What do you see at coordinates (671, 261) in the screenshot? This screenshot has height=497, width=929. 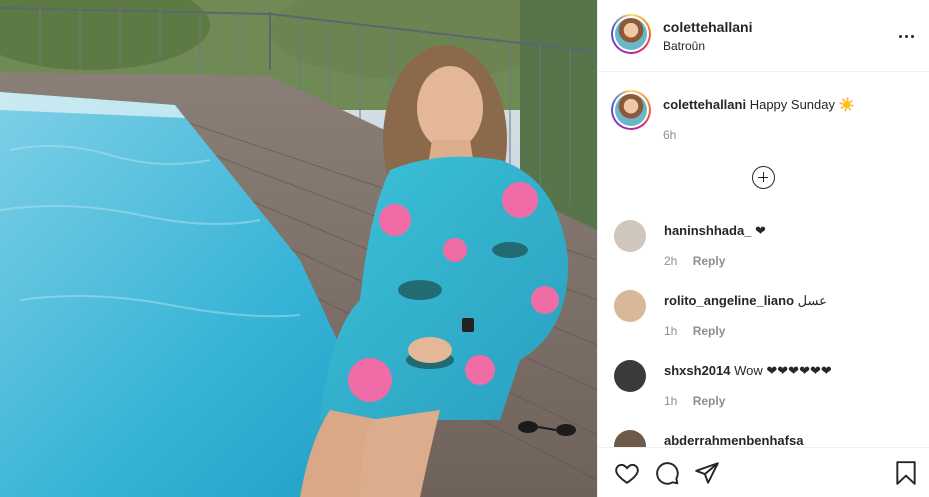 I see `comment-time: 2h` at bounding box center [671, 261].